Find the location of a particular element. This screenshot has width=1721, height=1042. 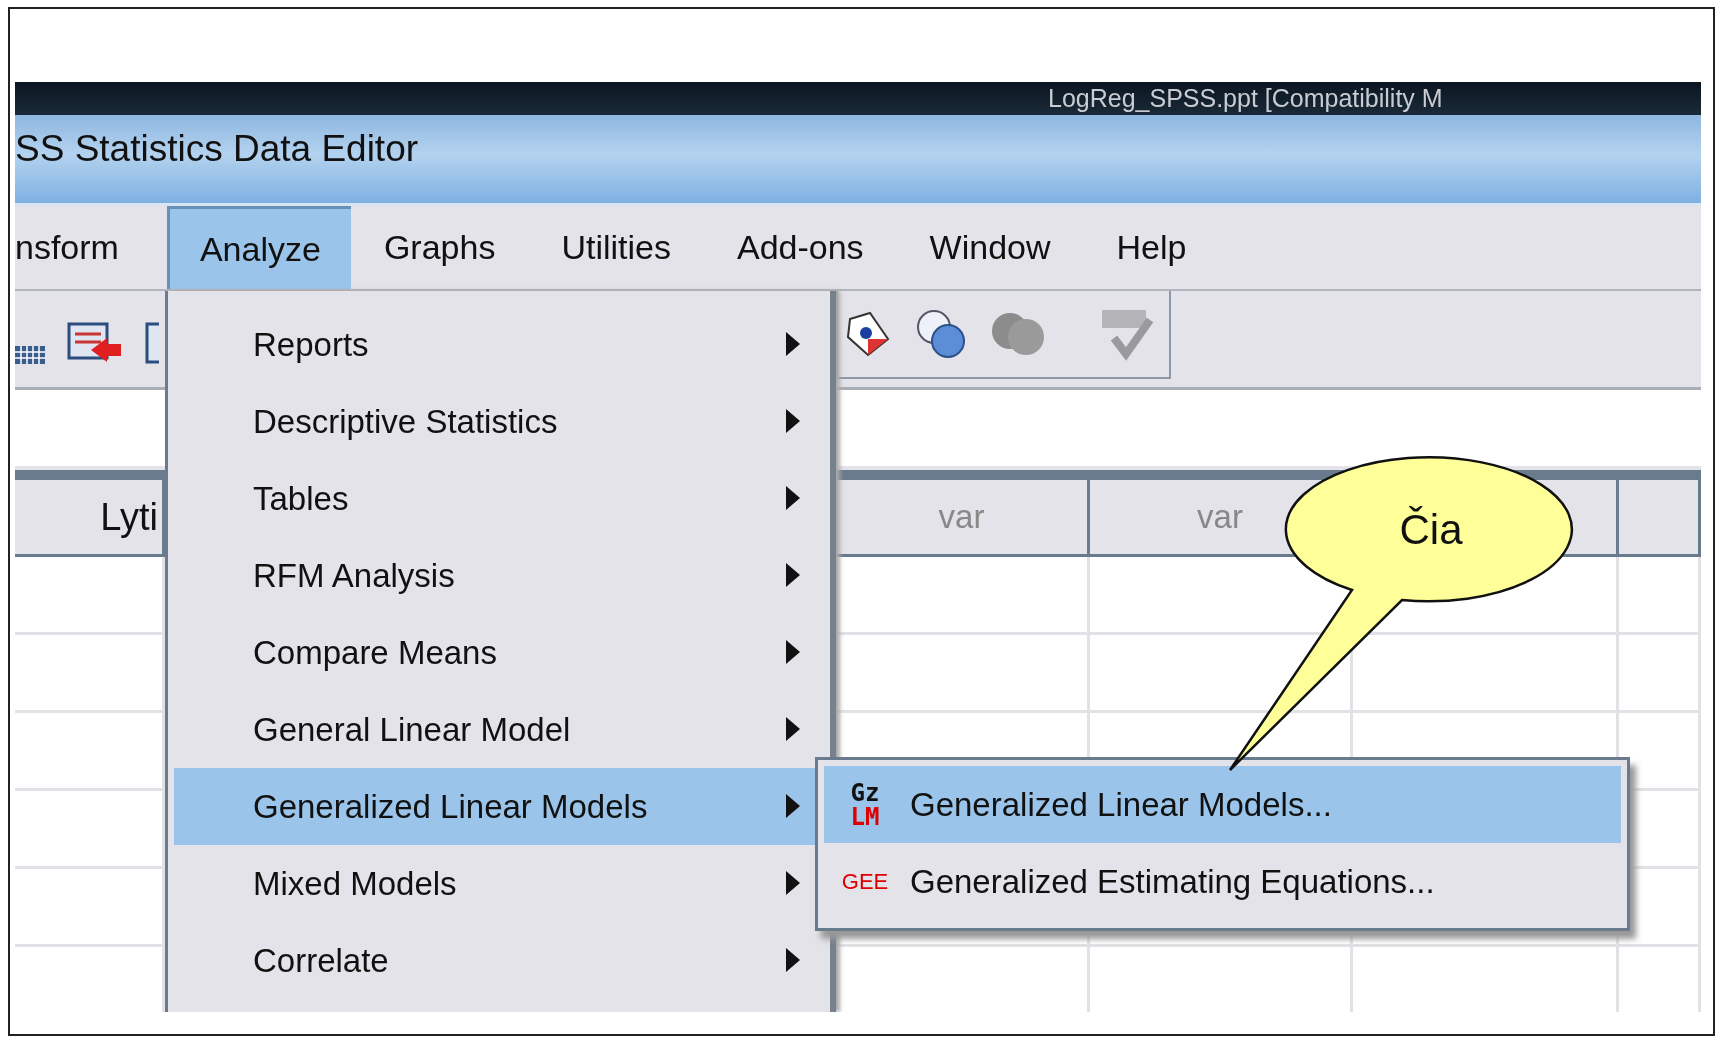

document-title: LogReg_SPSS.ppt [Compatibility M is located at coordinates (858, 98).